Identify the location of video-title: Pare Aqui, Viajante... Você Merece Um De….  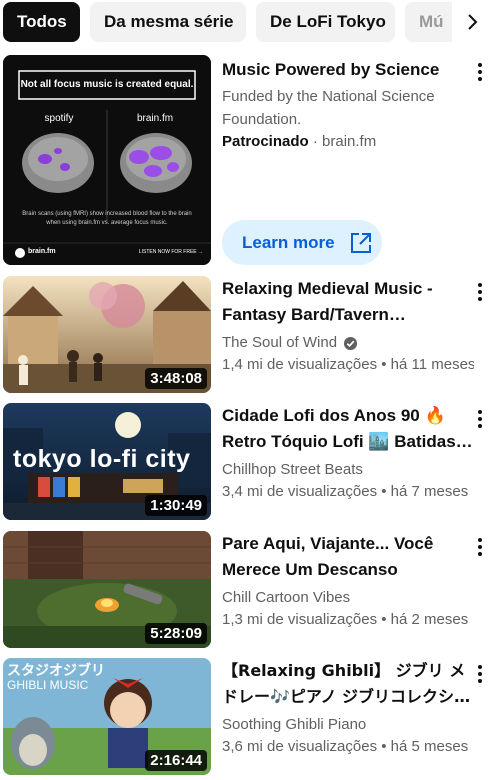
(348, 557).